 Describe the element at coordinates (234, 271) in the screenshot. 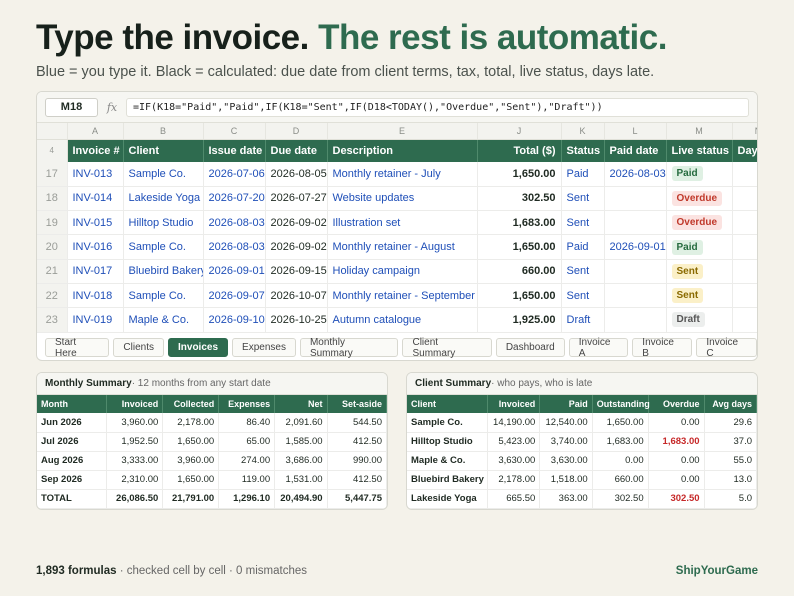

I see `issue-date-cell: 2026-09-01` at that location.